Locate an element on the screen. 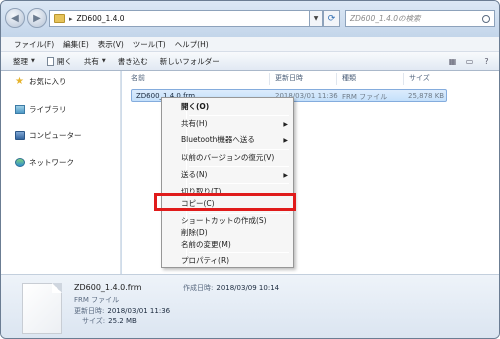 This screenshot has width=500, height=339. nav-item-libraries: ライブラリ is located at coordinates (41, 109).